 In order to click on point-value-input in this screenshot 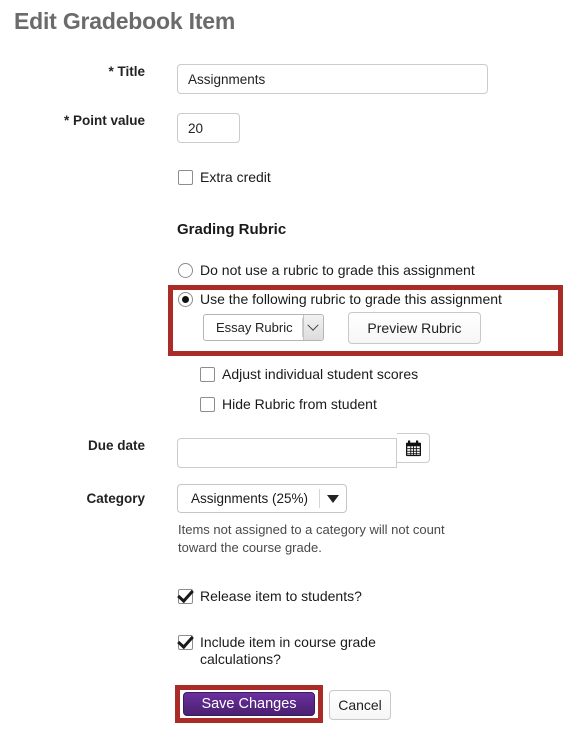, I will do `click(208, 128)`.